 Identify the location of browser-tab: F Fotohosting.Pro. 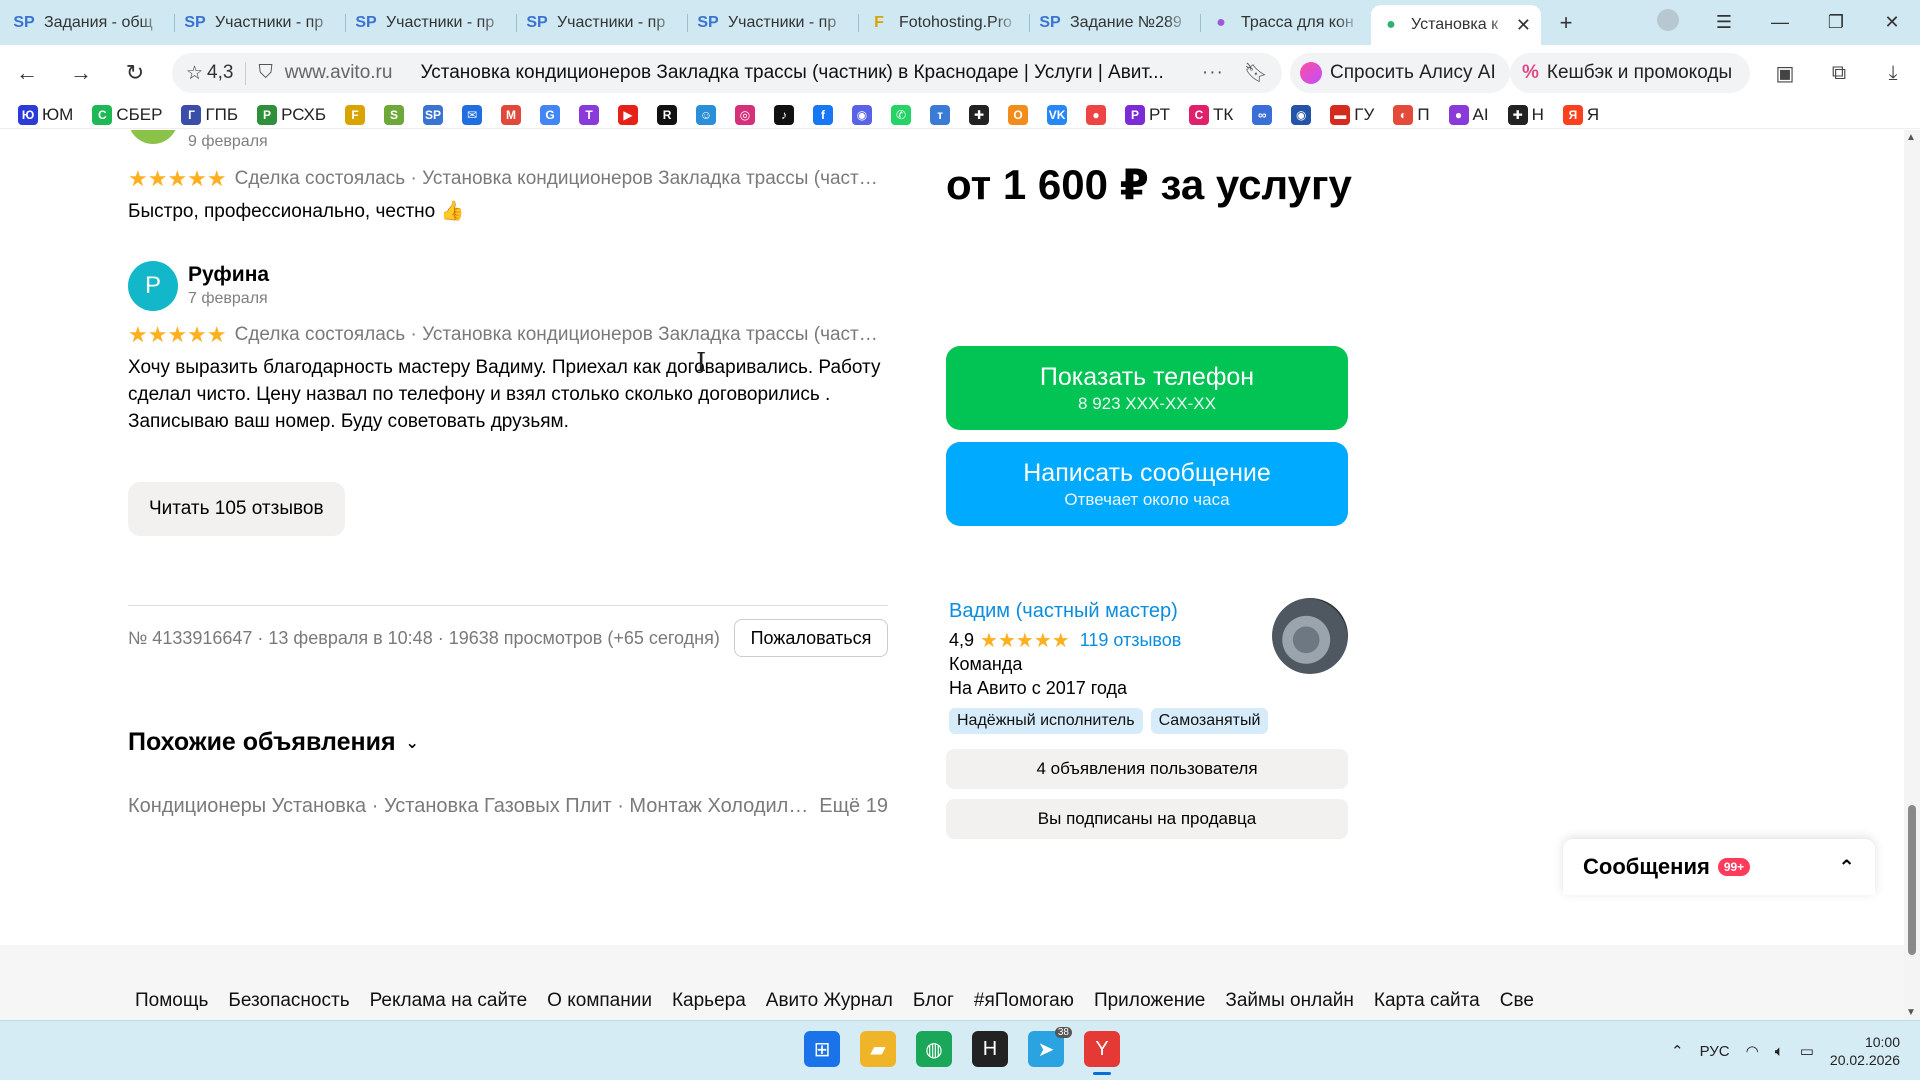
(944, 23).